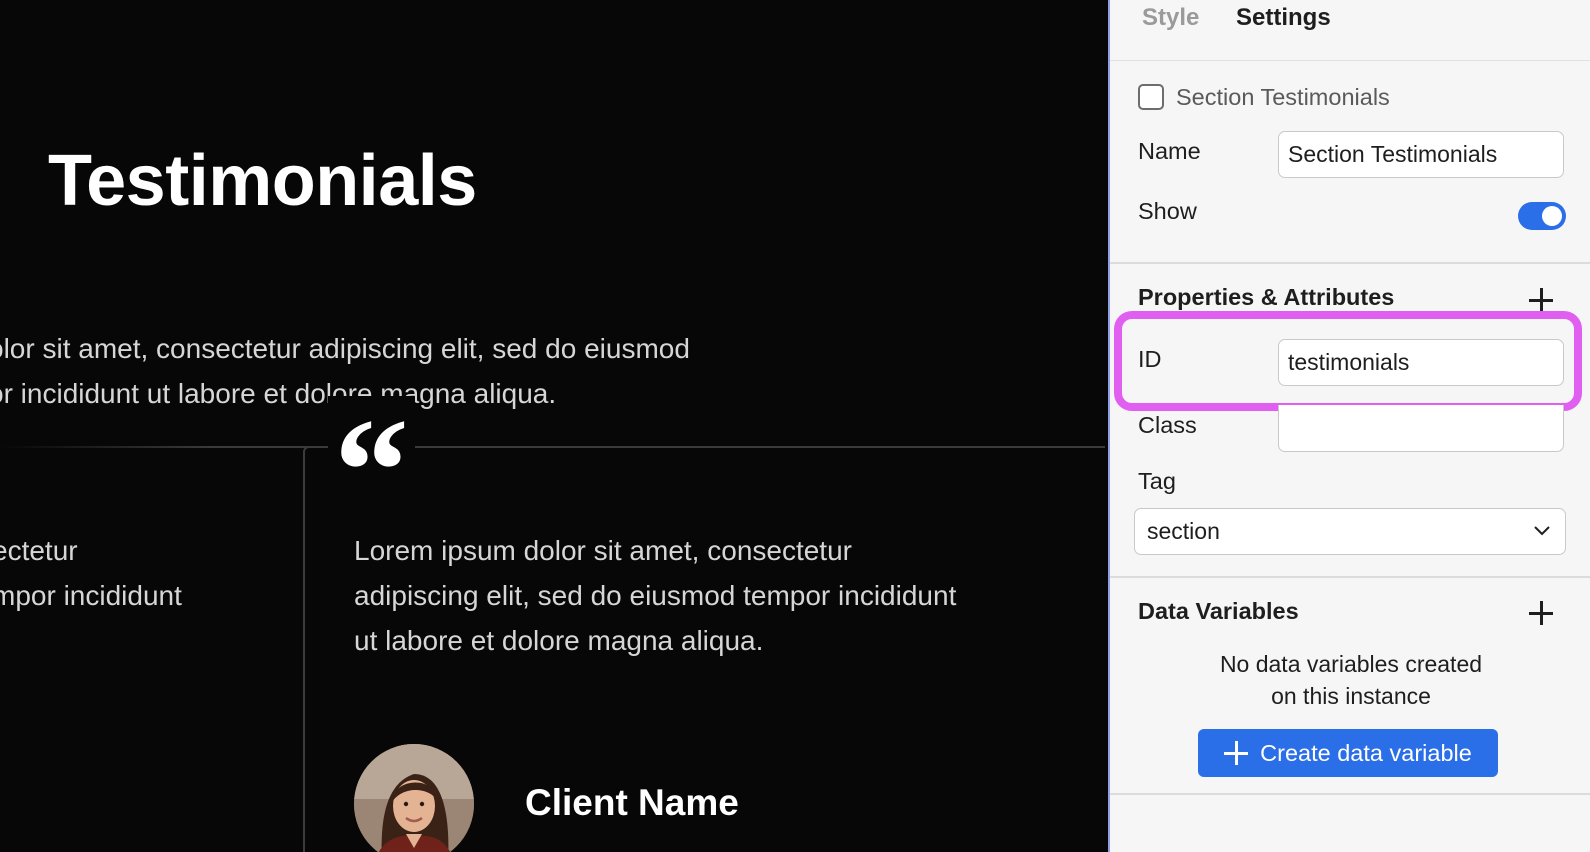  I want to click on tag-select: section, so click(1350, 531).